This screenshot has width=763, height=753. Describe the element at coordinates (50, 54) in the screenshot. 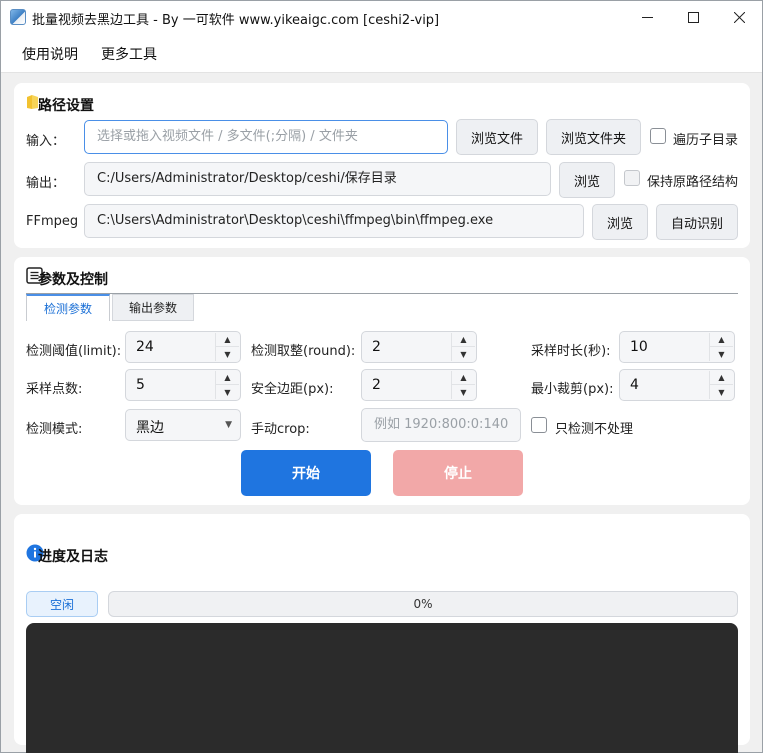

I see `menu-item-help: 使用说明` at that location.